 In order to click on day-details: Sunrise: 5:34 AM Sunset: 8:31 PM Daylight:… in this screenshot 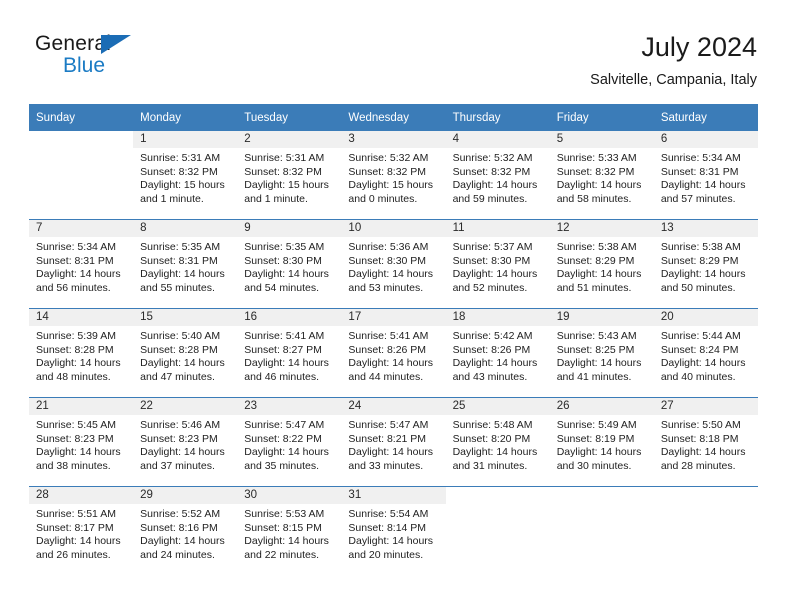, I will do `click(81, 266)`.